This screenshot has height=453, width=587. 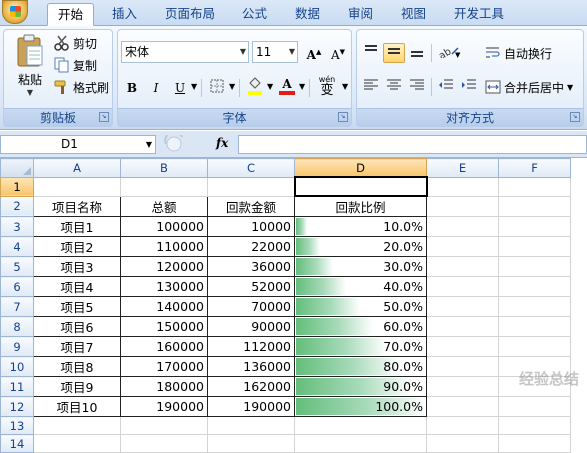 I want to click on row-header: 1, so click(x=17, y=186).